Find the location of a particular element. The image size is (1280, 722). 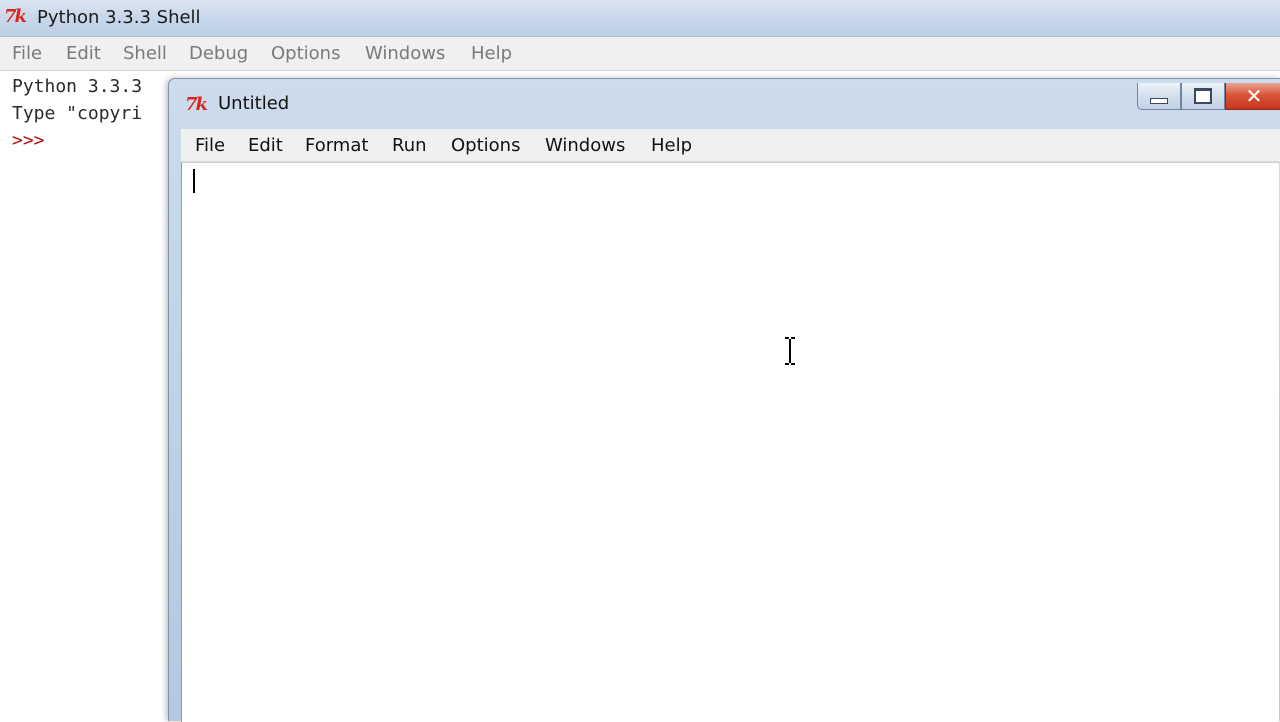

shell-prompt: >>> is located at coordinates (28, 140).